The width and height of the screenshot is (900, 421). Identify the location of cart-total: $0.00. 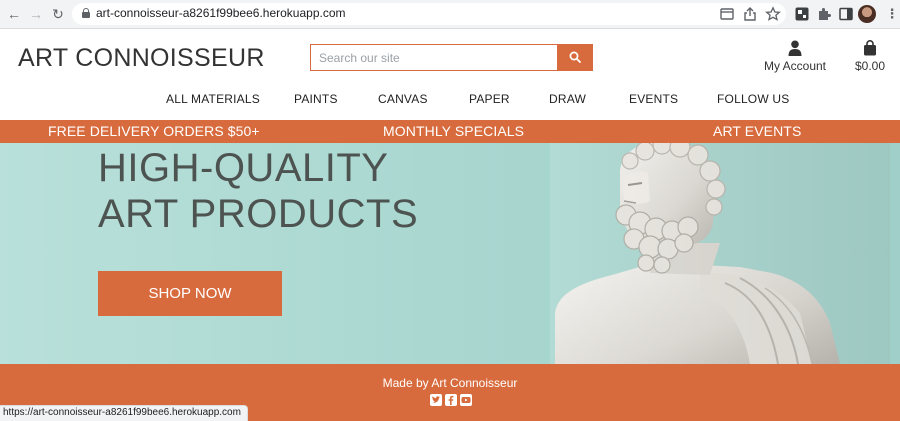
(870, 66).